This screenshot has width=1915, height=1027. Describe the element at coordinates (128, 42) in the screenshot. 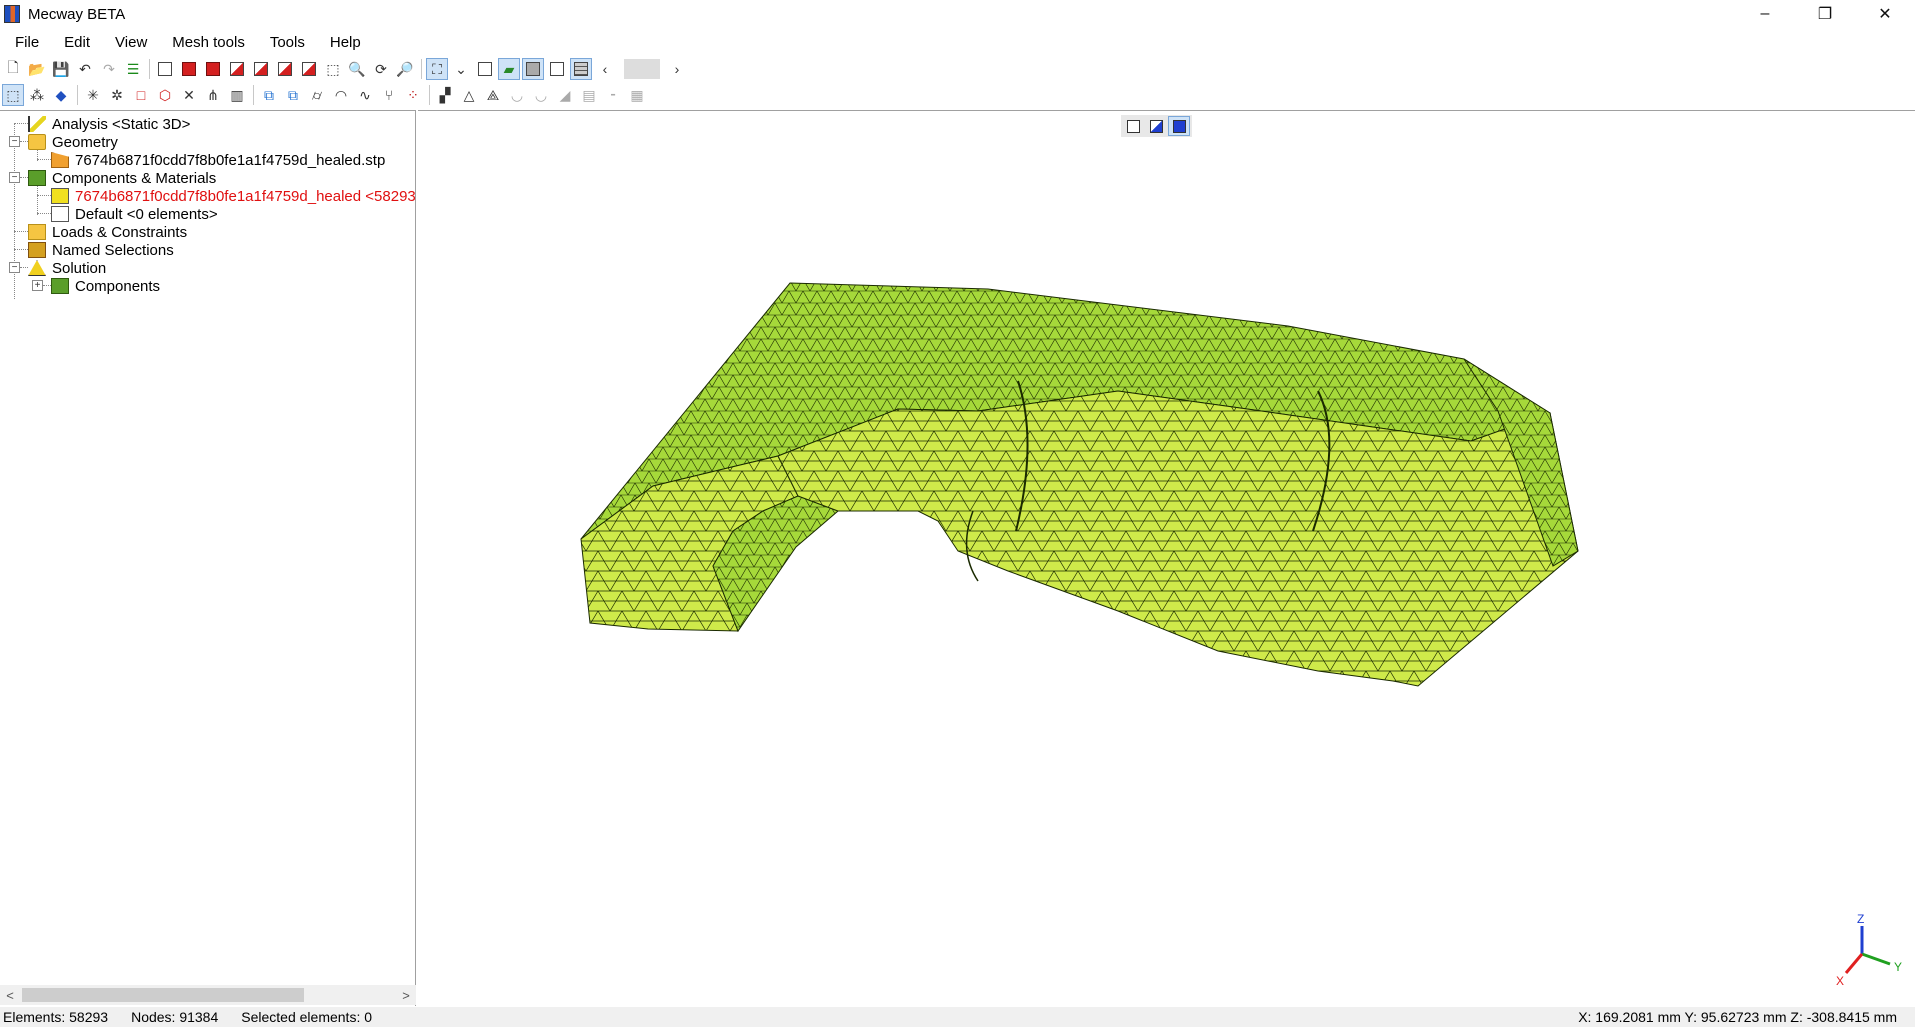

I see `menu-view: View` at that location.